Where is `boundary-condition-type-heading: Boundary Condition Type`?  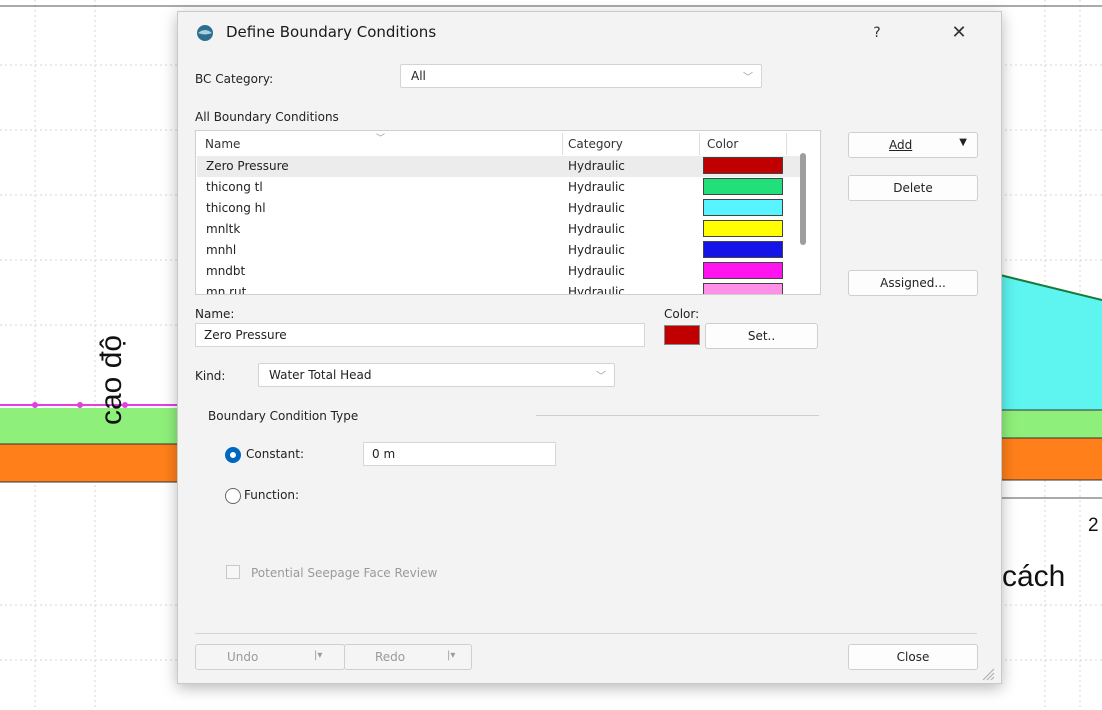 boundary-condition-type-heading: Boundary Condition Type is located at coordinates (283, 416).